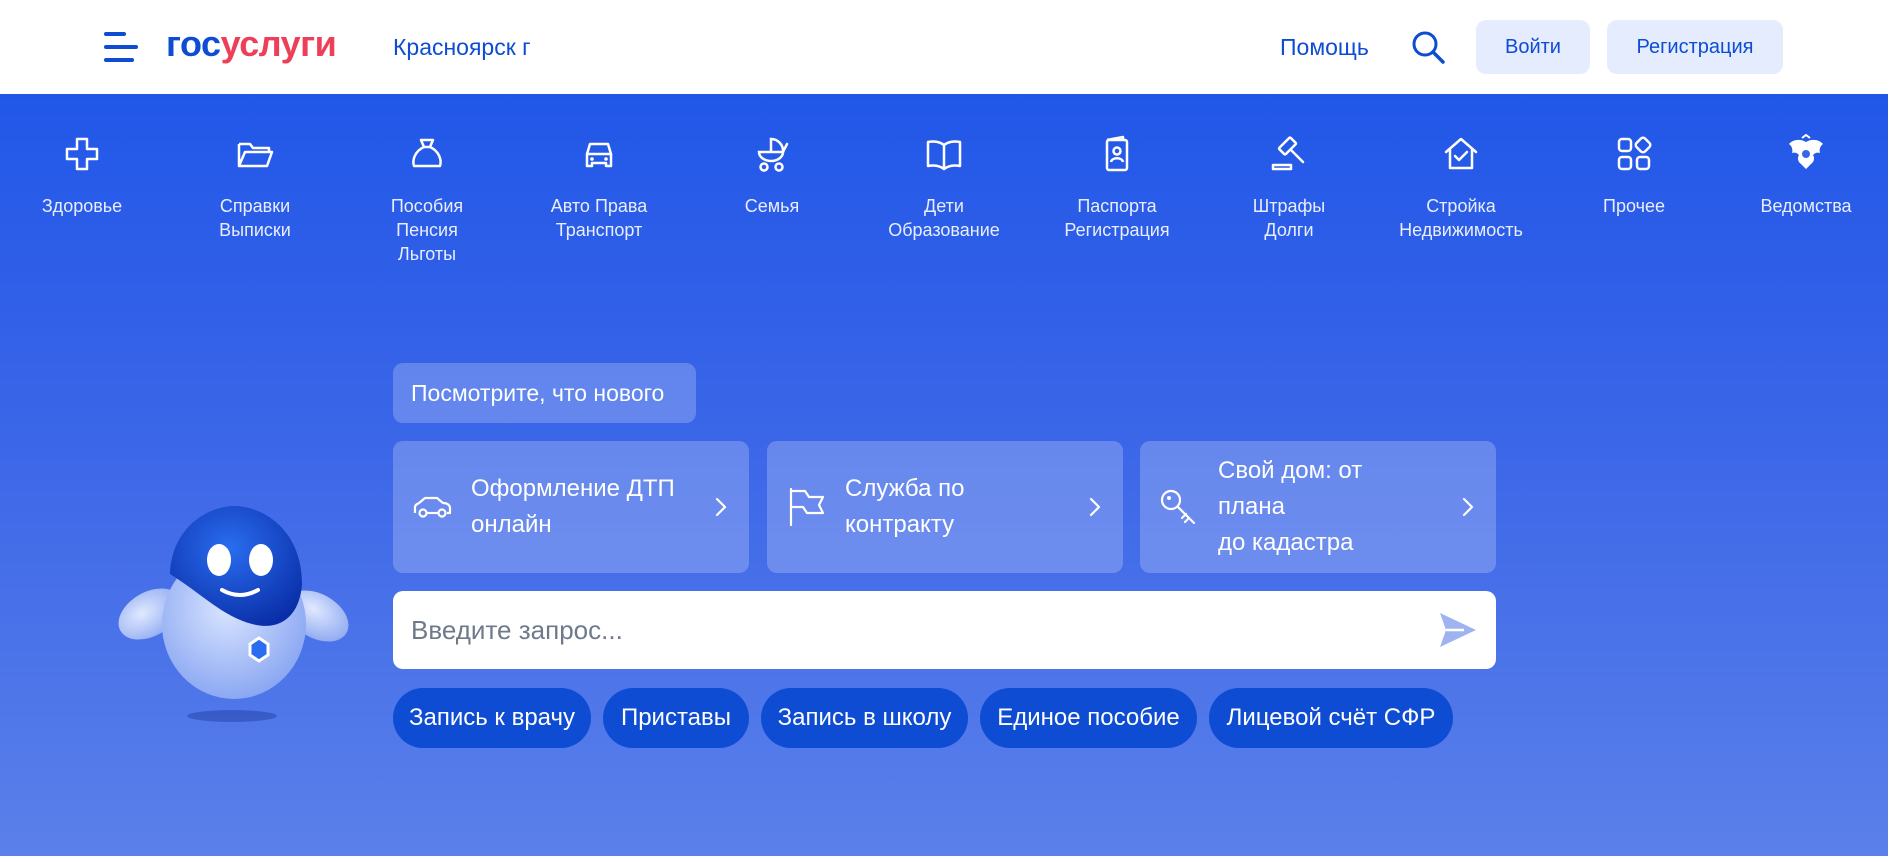 The width and height of the screenshot is (1888, 856). I want to click on passport-icon, so click(1117, 153).